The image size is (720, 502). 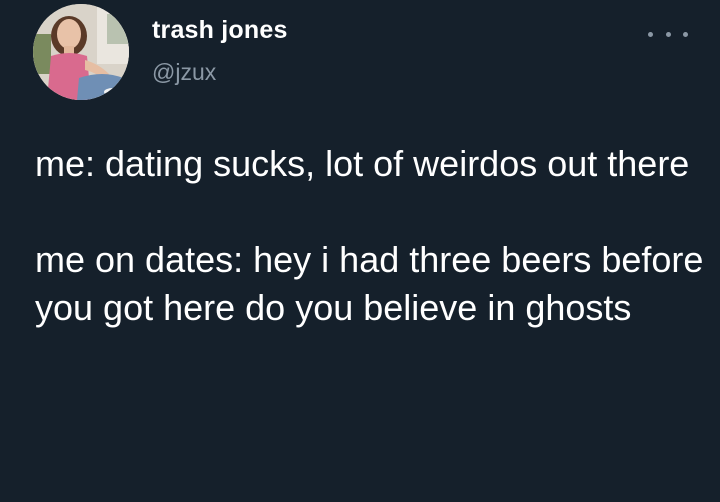 What do you see at coordinates (220, 30) in the screenshot?
I see `author-display-name: trash jones` at bounding box center [220, 30].